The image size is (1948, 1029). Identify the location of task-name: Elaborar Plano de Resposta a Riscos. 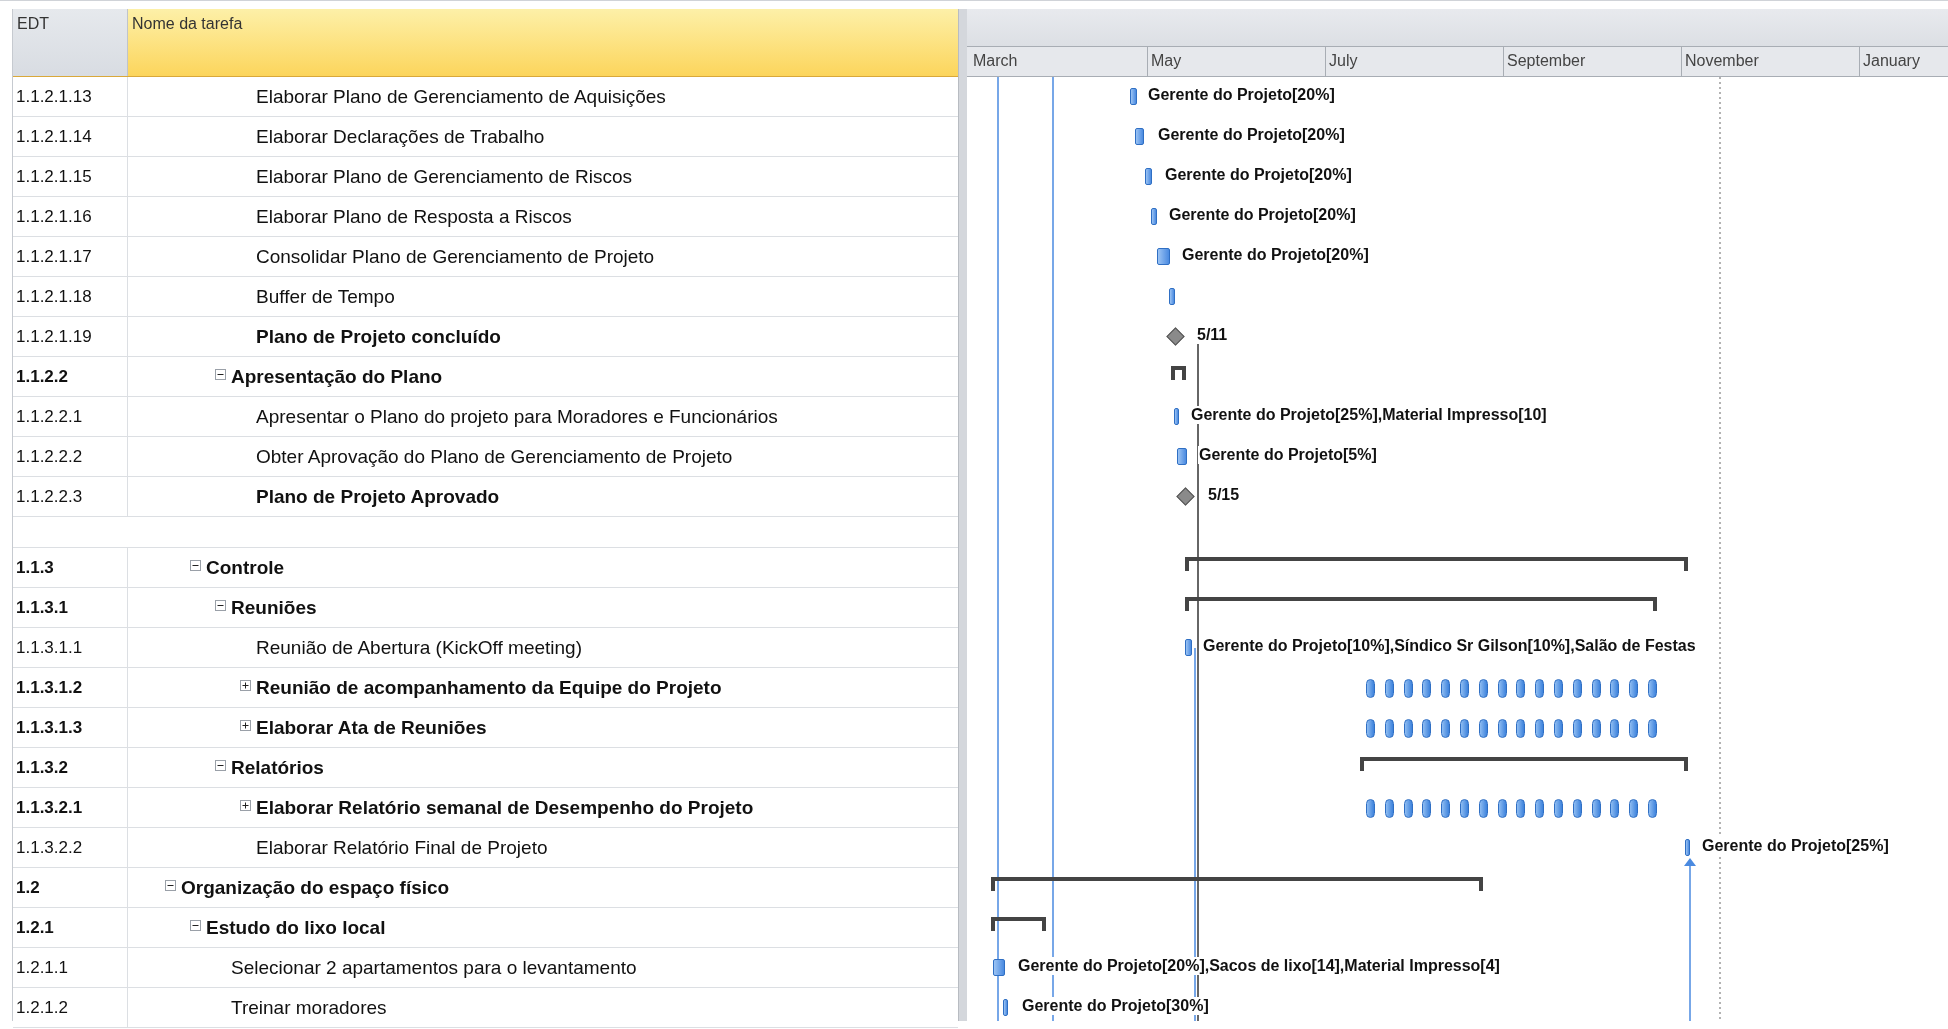
(414, 216).